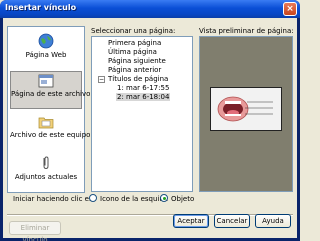  What do you see at coordinates (134, 199) in the screenshot?
I see `radio-corner-icon-label: Icono de la esquina` at bounding box center [134, 199].